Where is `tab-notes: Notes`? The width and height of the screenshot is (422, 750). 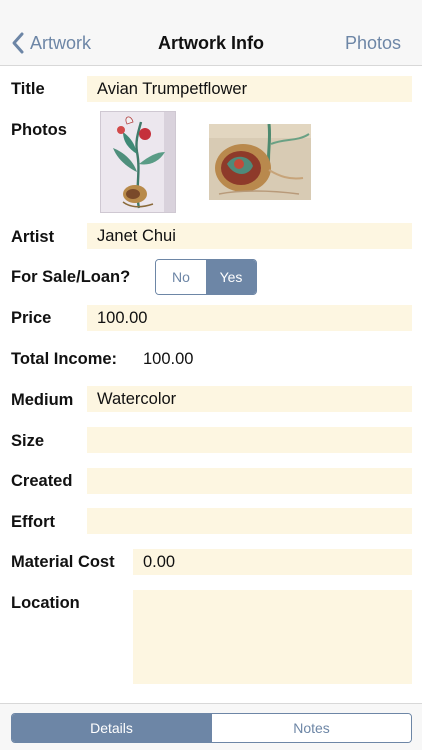
tab-notes: Notes is located at coordinates (311, 728).